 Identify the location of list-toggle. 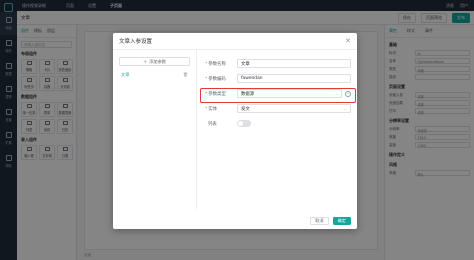
(244, 123).